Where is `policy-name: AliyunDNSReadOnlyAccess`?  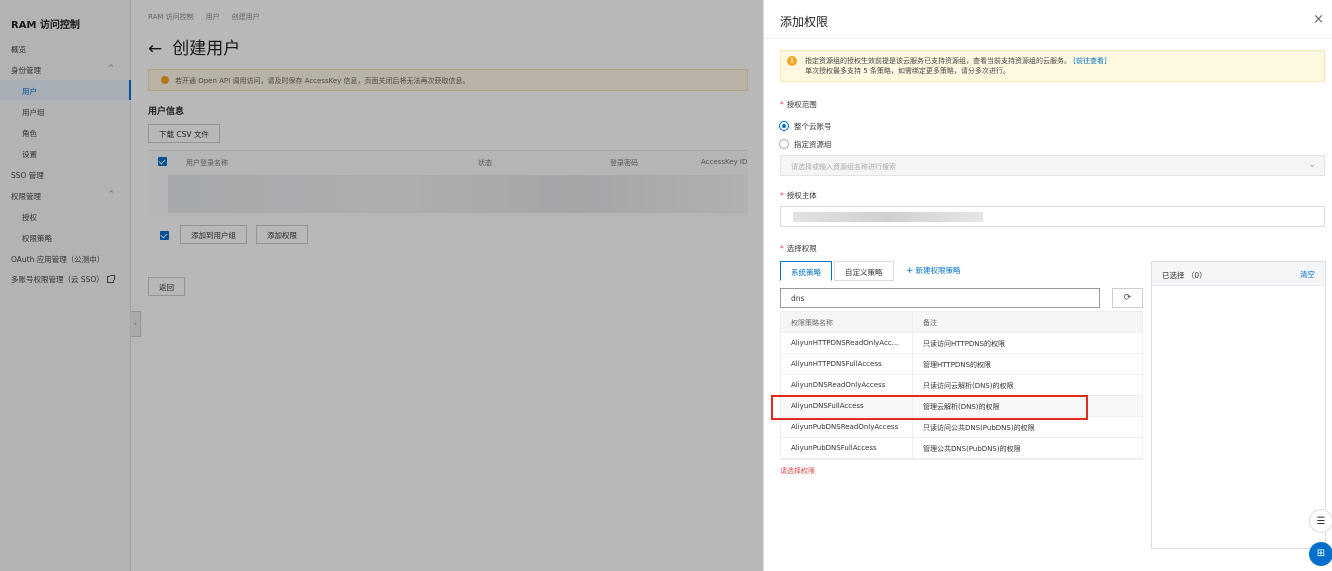 policy-name: AliyunDNSReadOnlyAccess is located at coordinates (838, 385).